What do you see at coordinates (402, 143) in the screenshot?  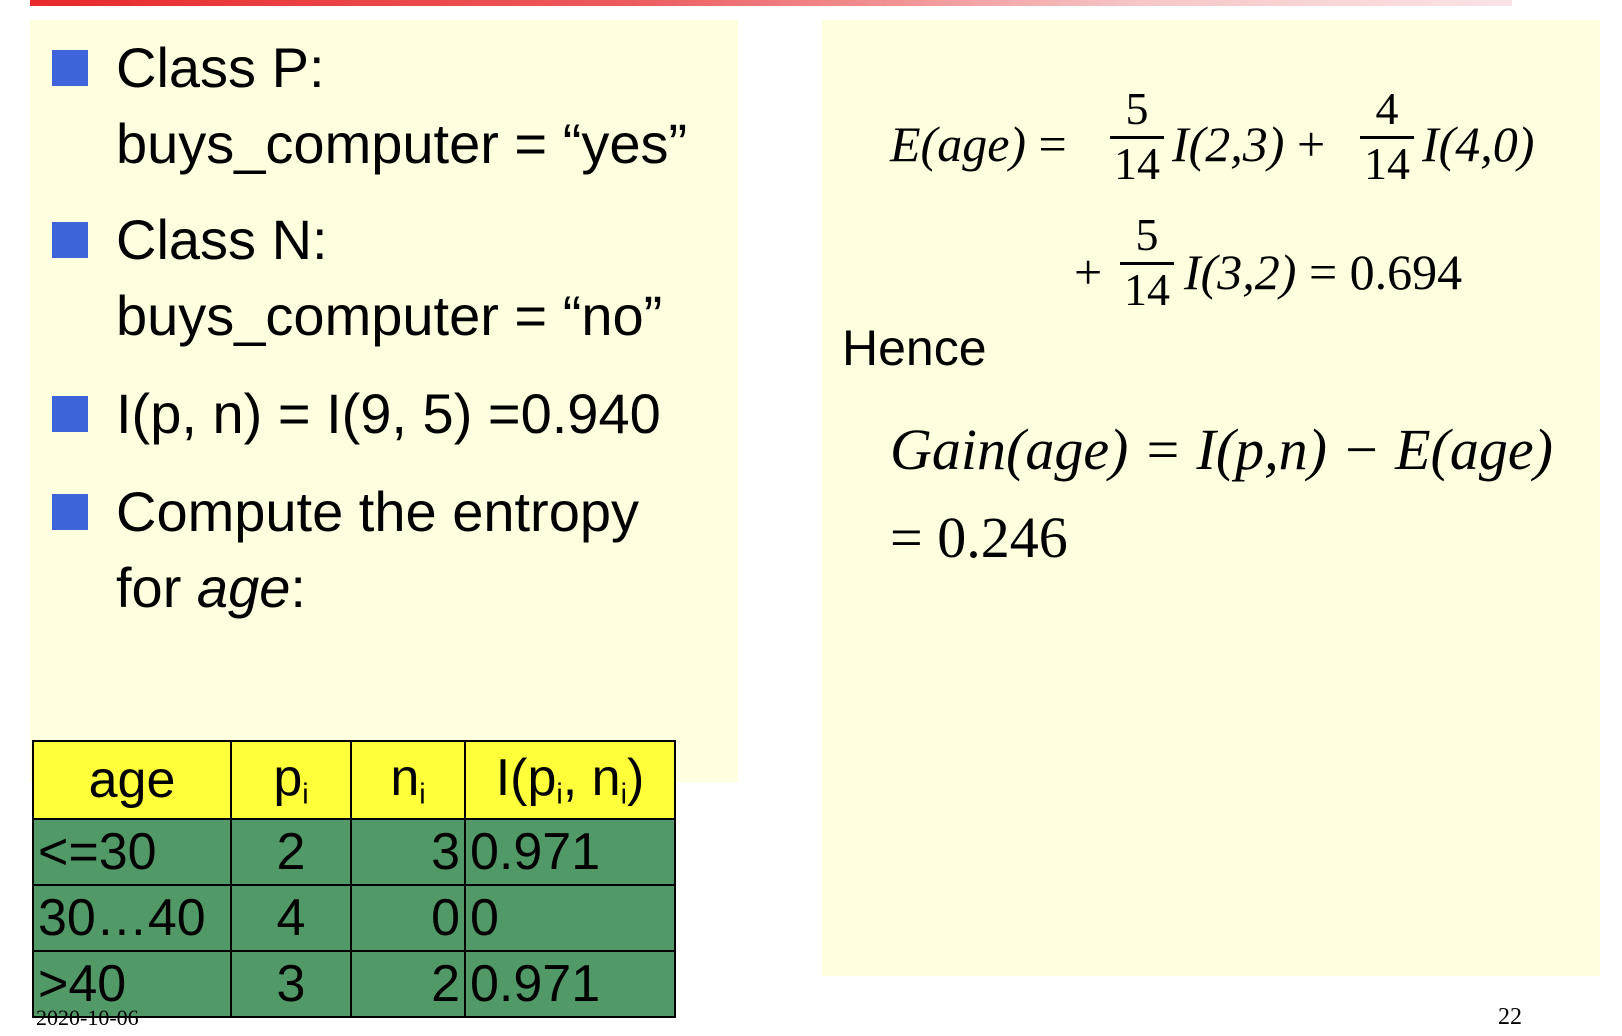 I see `class-p-definition: buys_computer = “yes”` at bounding box center [402, 143].